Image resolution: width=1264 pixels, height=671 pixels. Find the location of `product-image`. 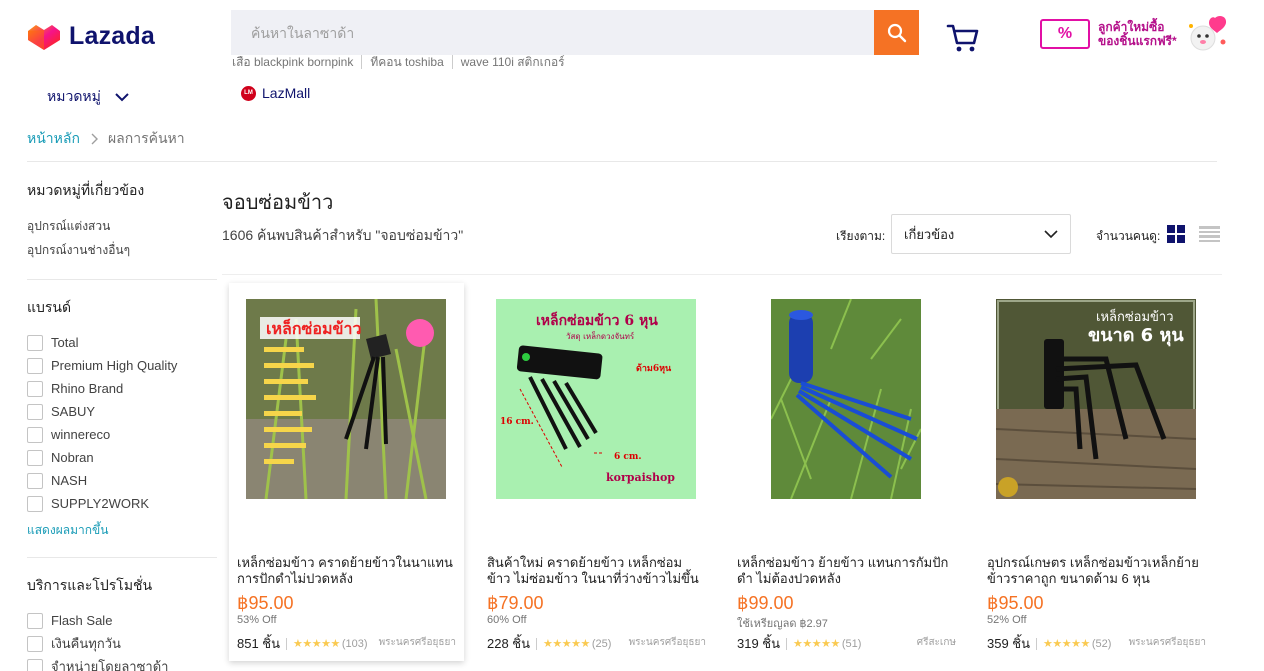

product-image is located at coordinates (846, 399).